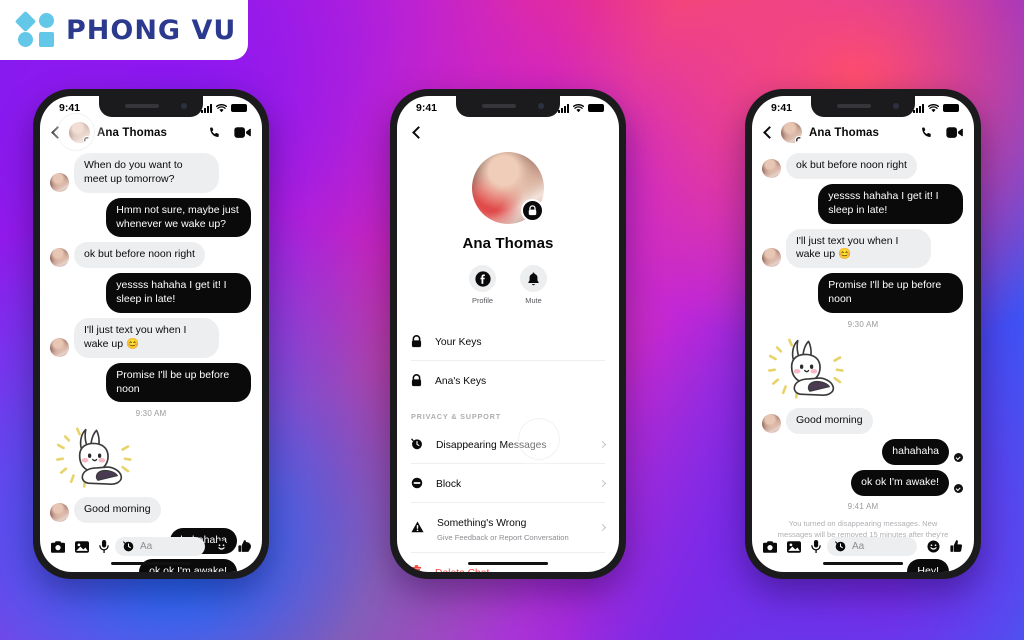  What do you see at coordinates (461, 381) in the screenshot?
I see `settings-row-label: Ana's Keys` at bounding box center [461, 381].